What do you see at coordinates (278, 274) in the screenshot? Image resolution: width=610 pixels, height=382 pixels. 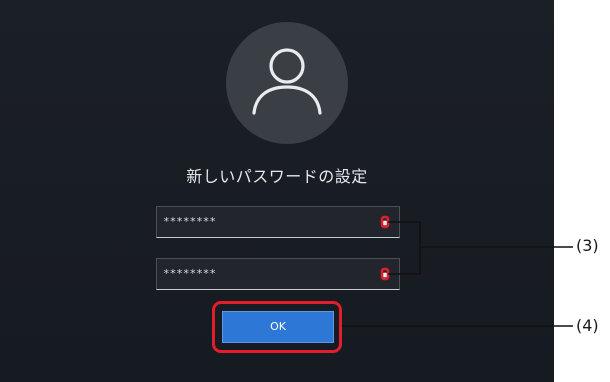 I see `confirm-password-field: ********` at bounding box center [278, 274].